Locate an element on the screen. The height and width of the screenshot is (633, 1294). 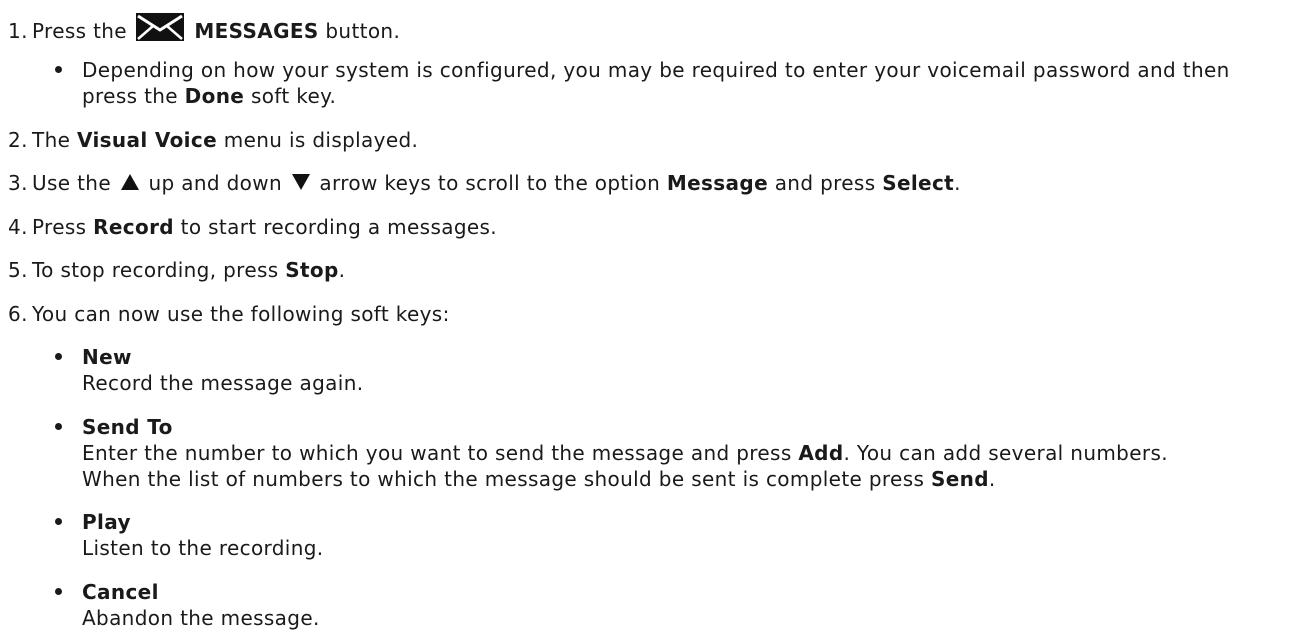
up-arrow-icon is located at coordinates (129, 182).